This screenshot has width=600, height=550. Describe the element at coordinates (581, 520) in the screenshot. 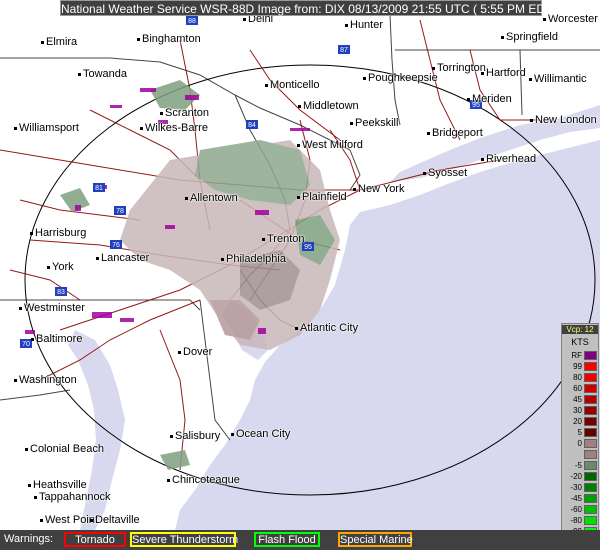

I see `legend-row: -80` at that location.